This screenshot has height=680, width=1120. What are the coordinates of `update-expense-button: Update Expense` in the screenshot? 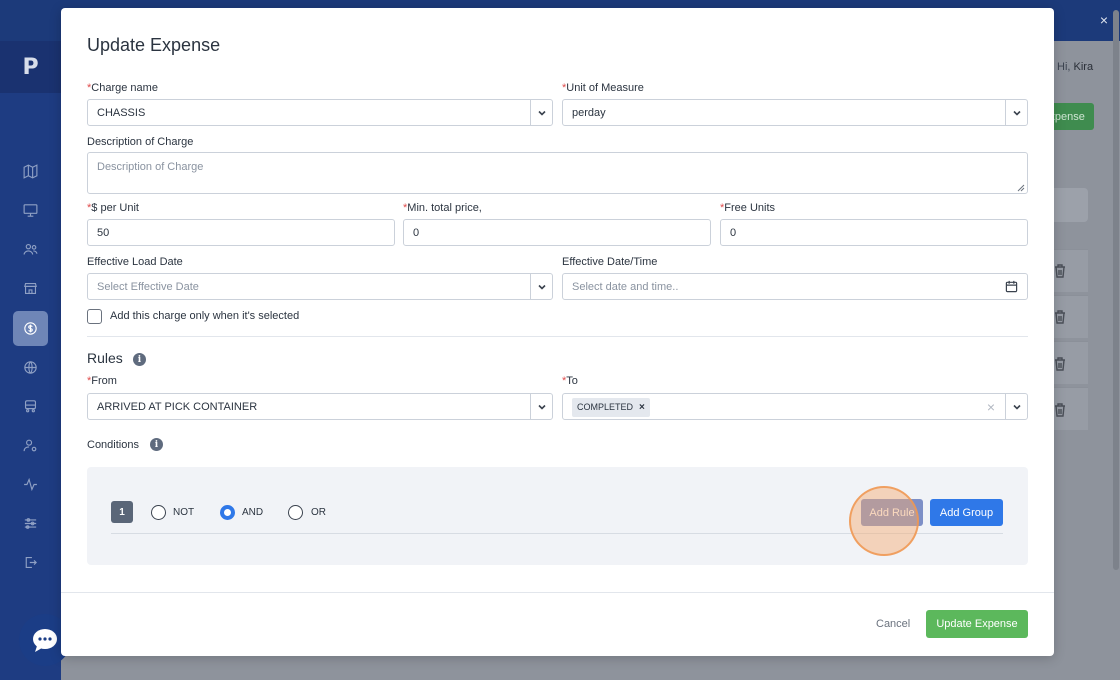 It's located at (977, 624).